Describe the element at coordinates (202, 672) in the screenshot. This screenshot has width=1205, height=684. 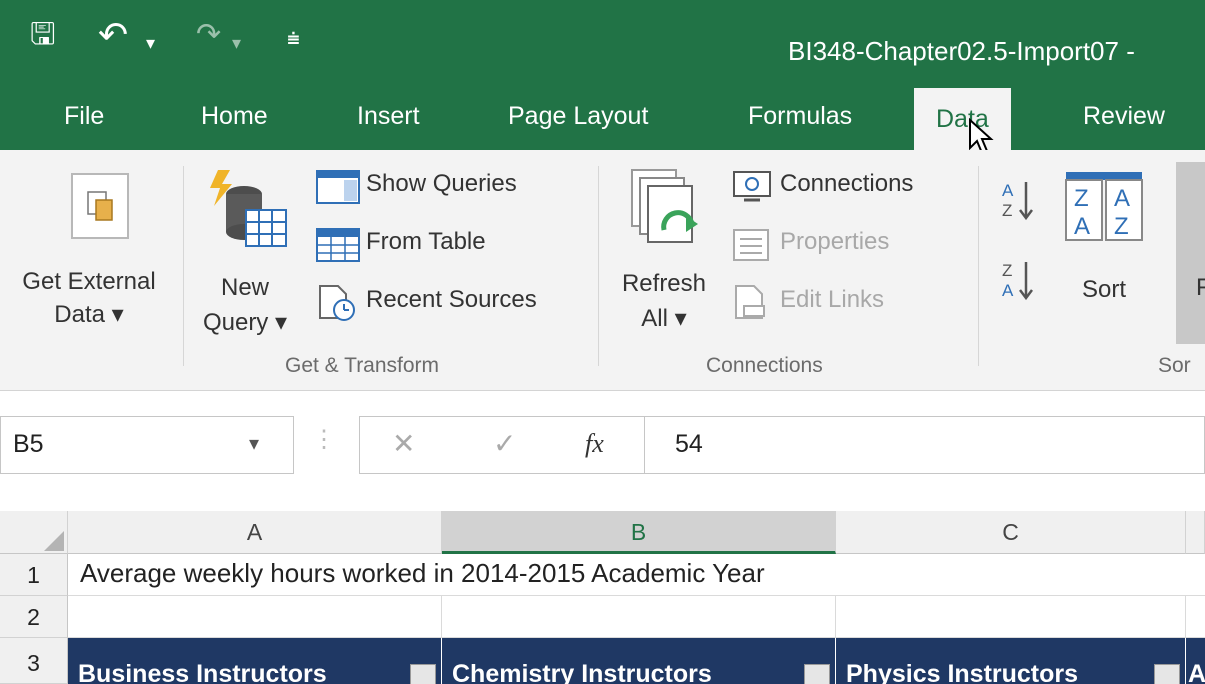
I see `table-header-business-label: Business Instructors` at that location.